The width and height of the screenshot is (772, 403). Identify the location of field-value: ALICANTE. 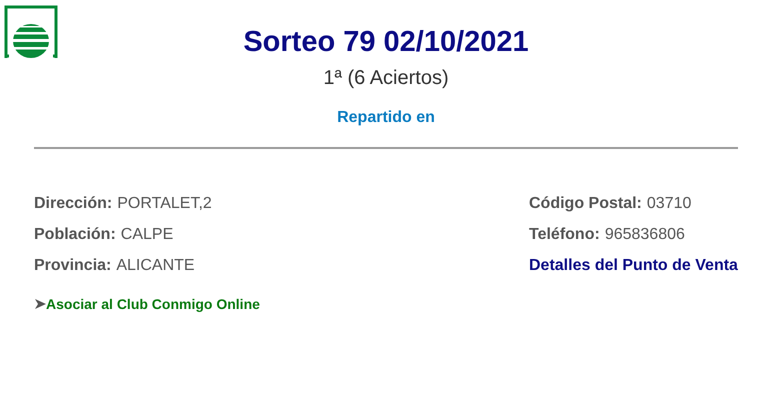
(155, 266).